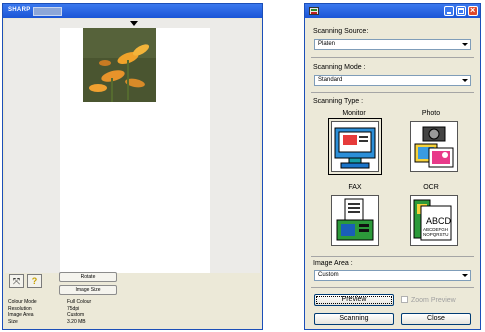 This screenshot has height=332, width=485. I want to click on cross-arrows-icon: ⤧, so click(16, 281).